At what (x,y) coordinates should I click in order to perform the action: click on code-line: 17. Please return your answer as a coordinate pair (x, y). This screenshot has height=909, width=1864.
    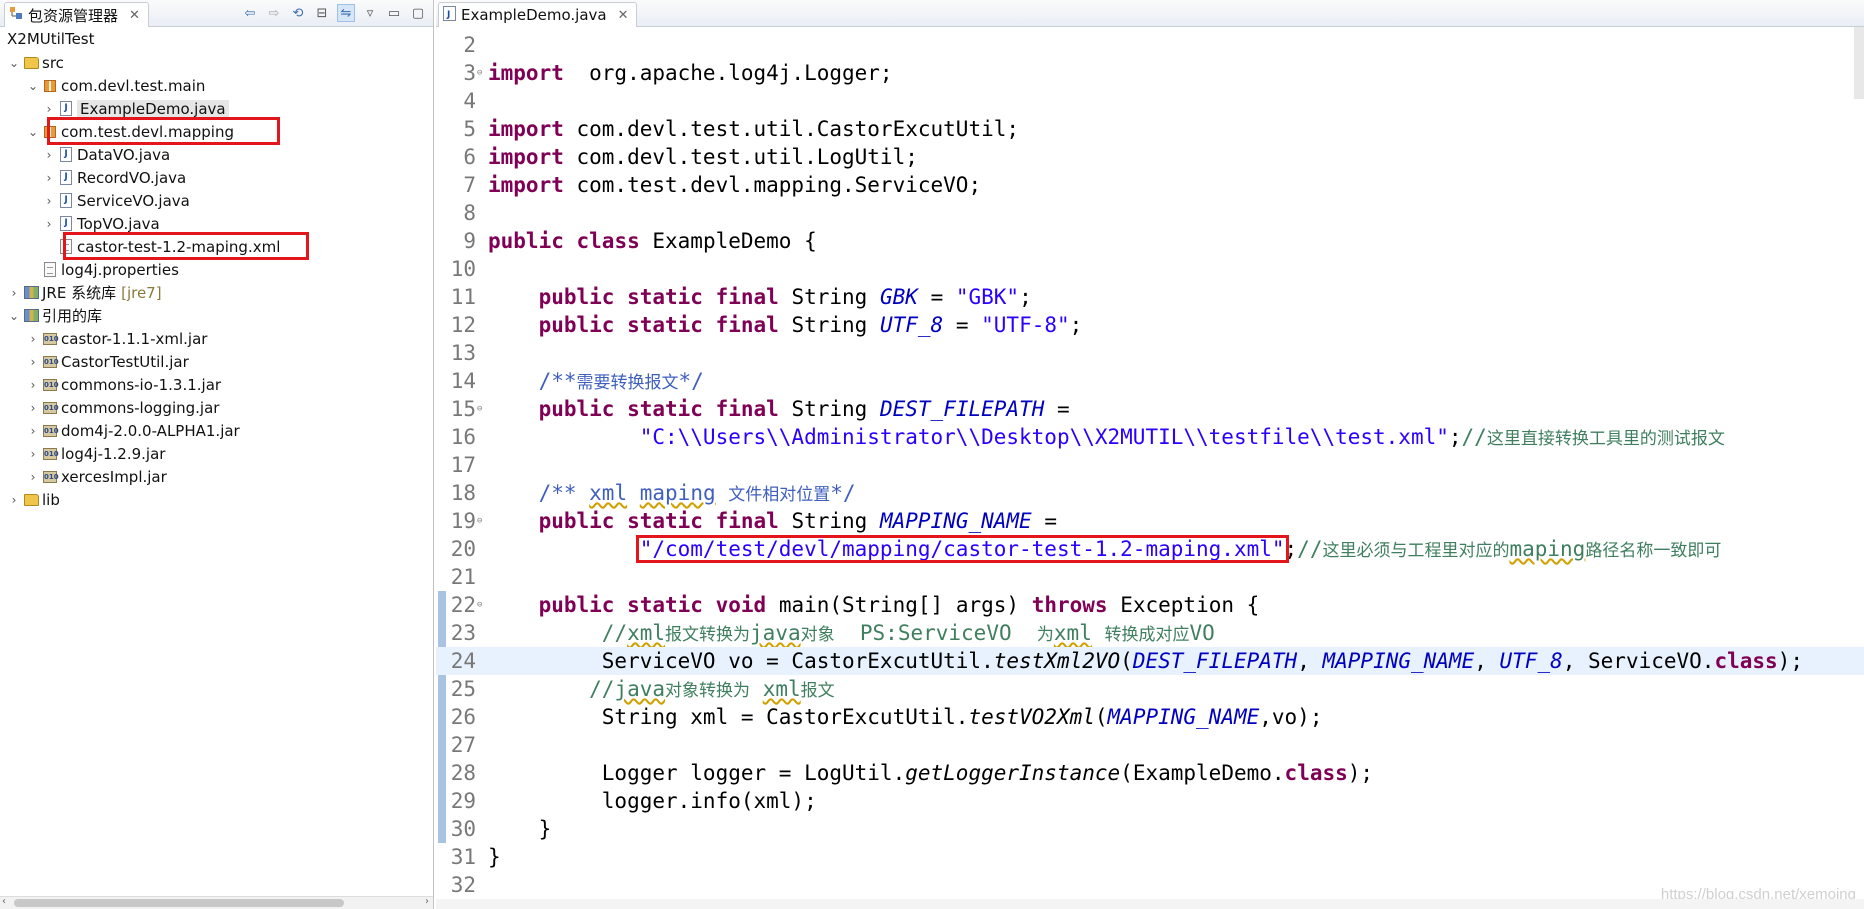
    Looking at the image, I should click on (1150, 465).